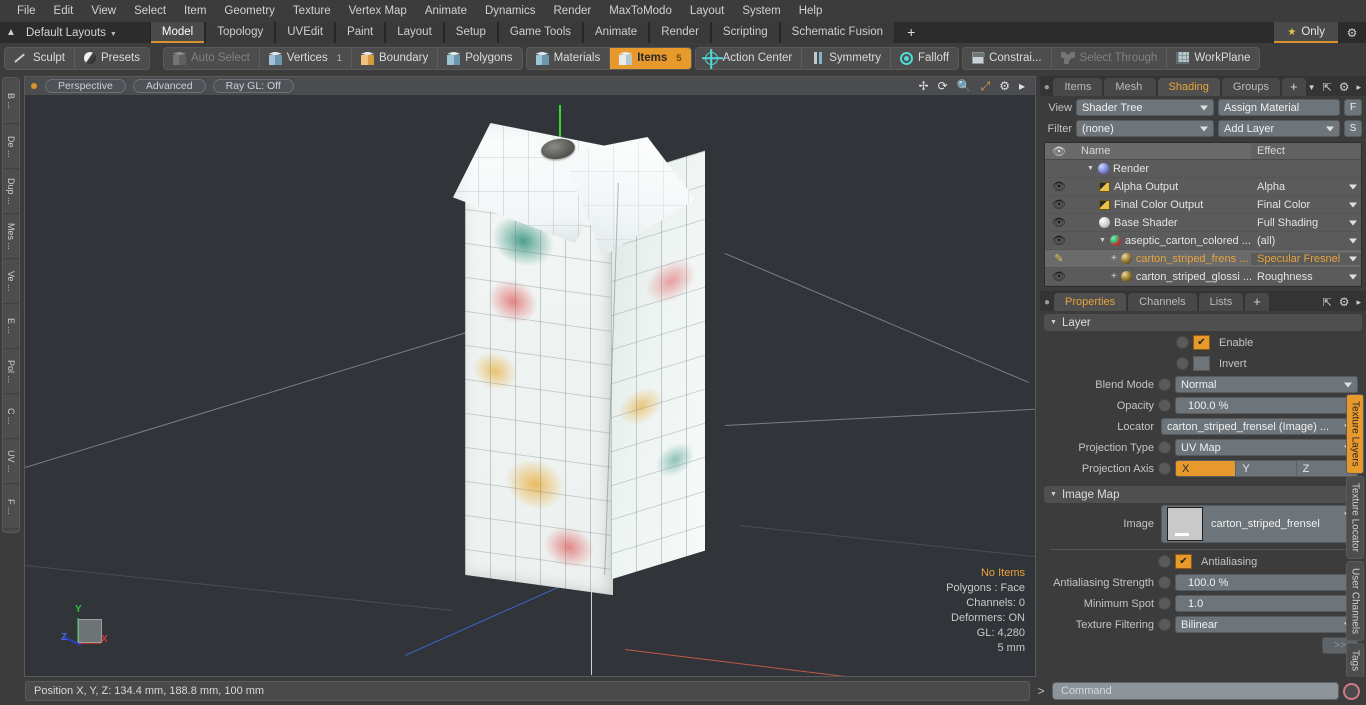 The height and width of the screenshot is (705, 1366). What do you see at coordinates (707, 11) in the screenshot?
I see `menu-item-layout: Layout` at bounding box center [707, 11].